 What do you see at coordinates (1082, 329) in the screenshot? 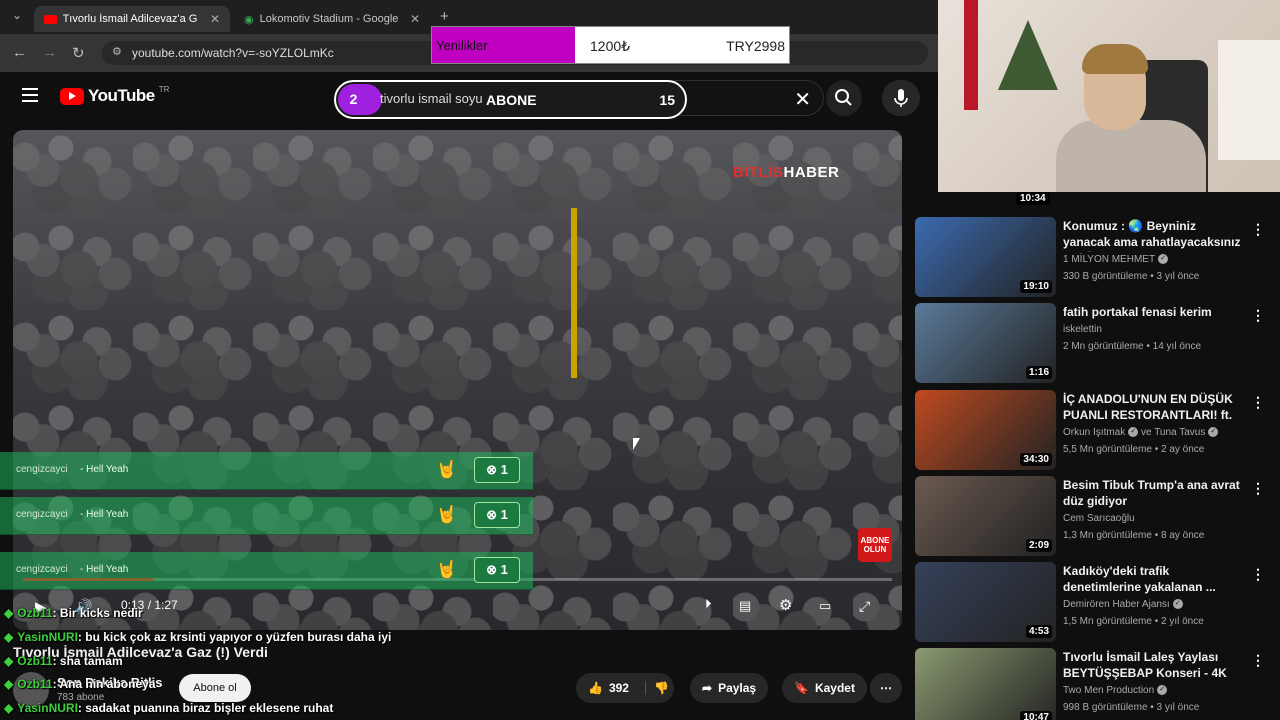
I see `recommendation-channel: iskelettin` at bounding box center [1082, 329].